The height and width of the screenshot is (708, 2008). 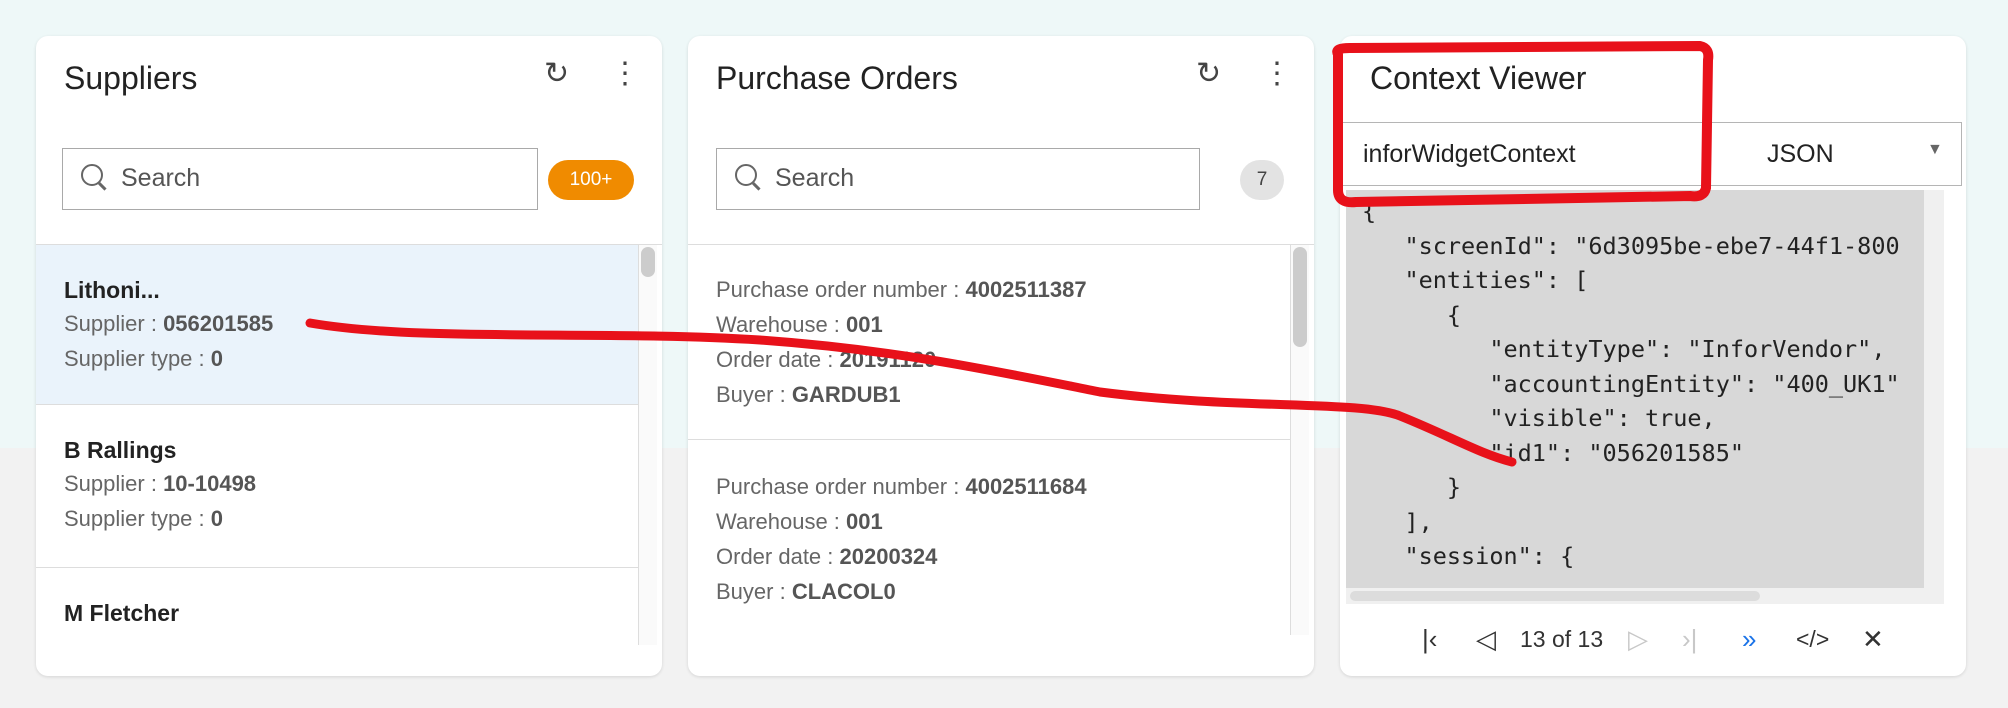 What do you see at coordinates (122, 613) in the screenshot?
I see `supplier-name: M Fletcher` at bounding box center [122, 613].